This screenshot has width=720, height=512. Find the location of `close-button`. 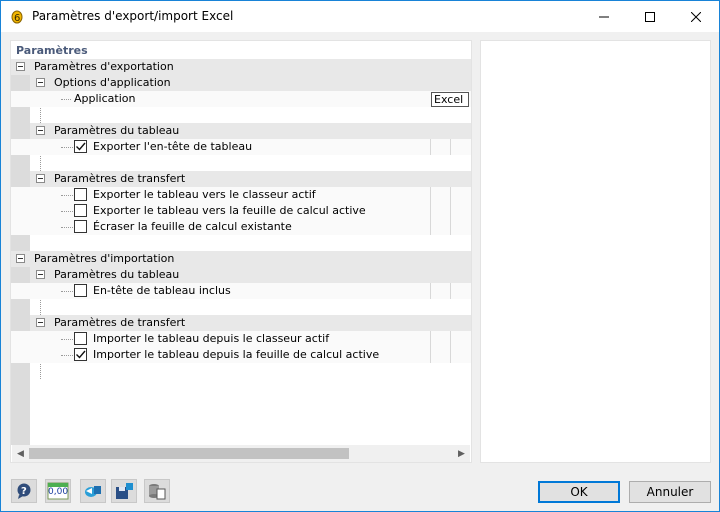

close-button is located at coordinates (696, 16).